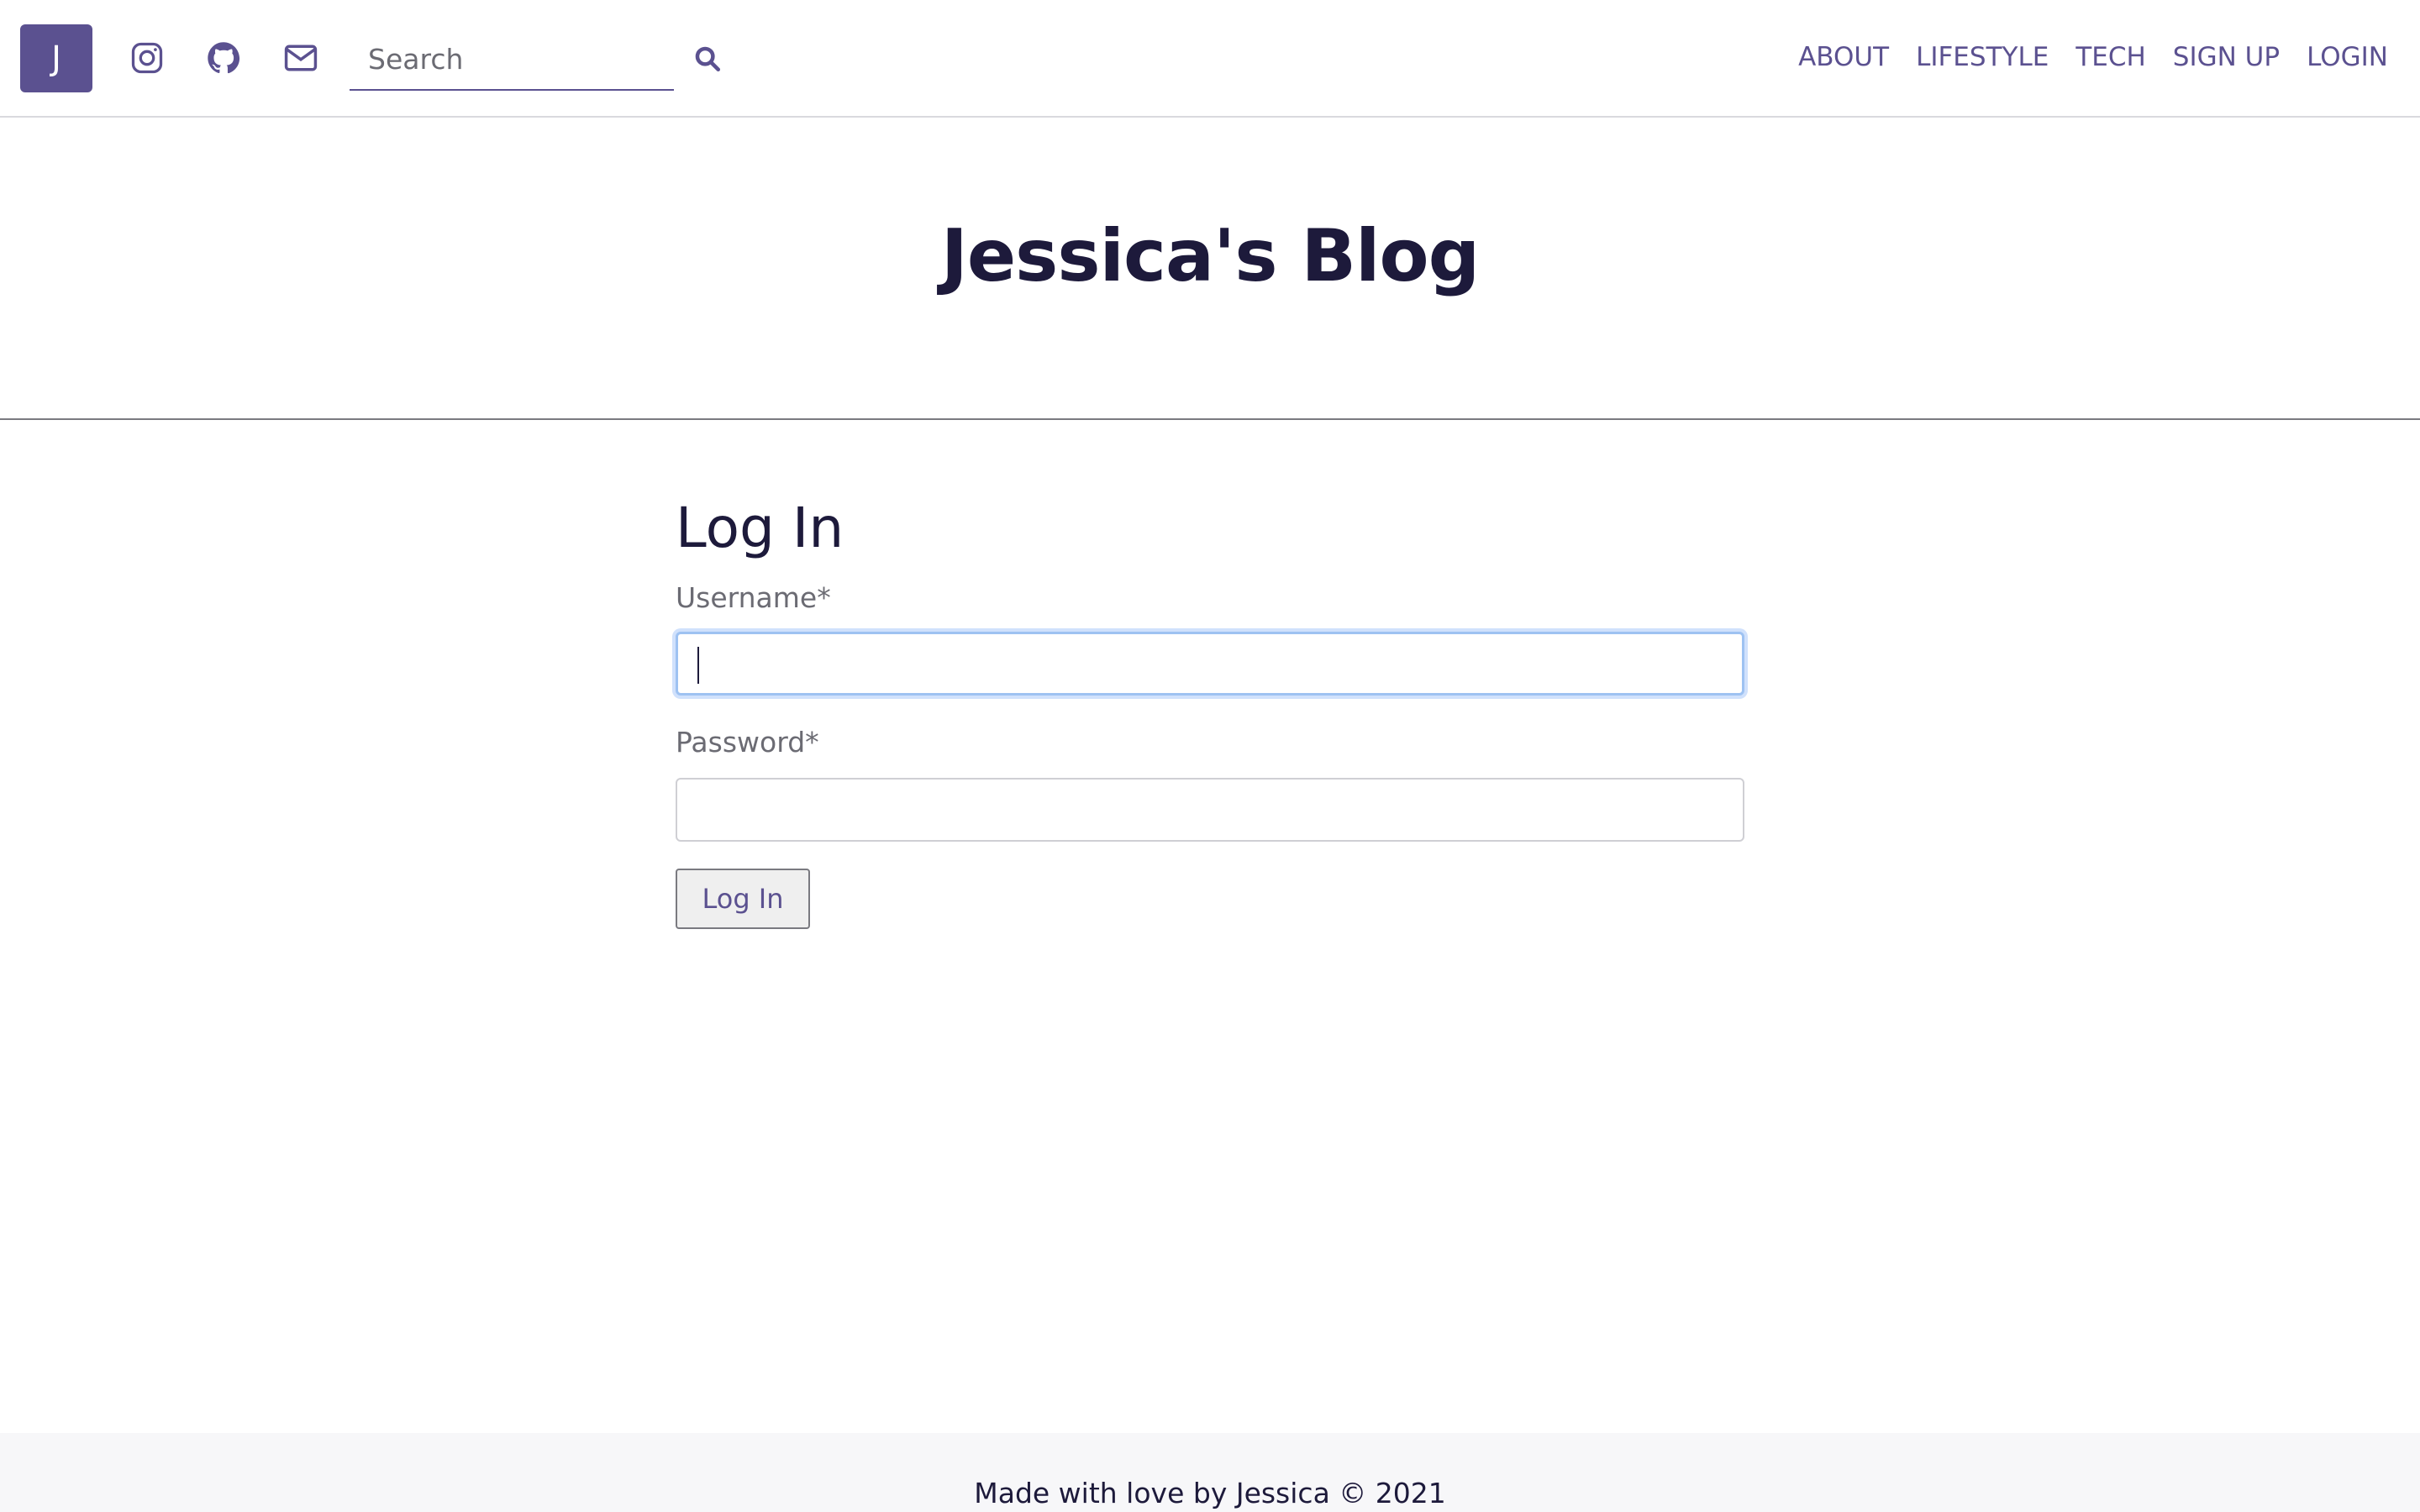  I want to click on logo-letter: J, so click(56, 58).